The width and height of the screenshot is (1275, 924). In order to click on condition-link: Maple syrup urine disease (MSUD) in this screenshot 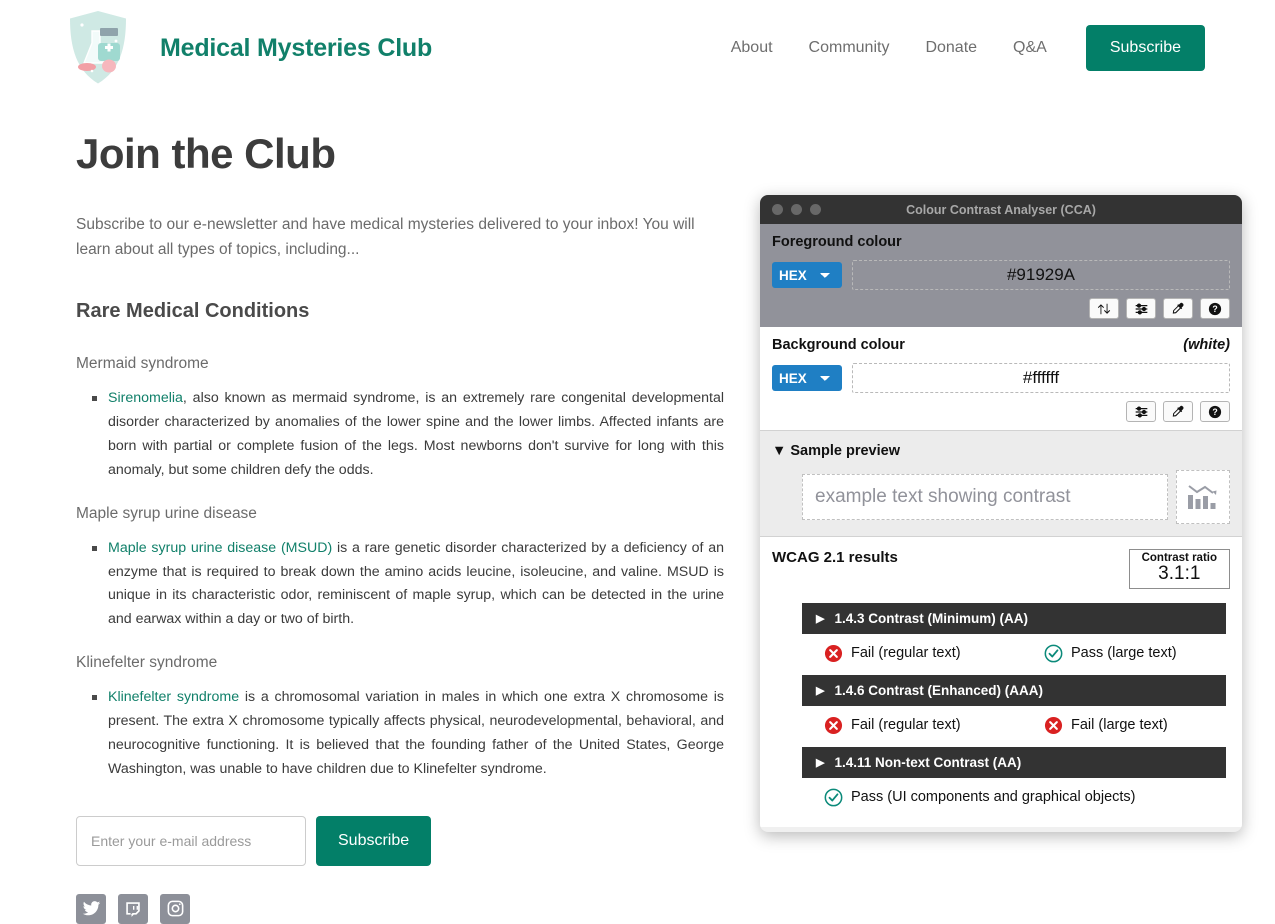, I will do `click(220, 548)`.